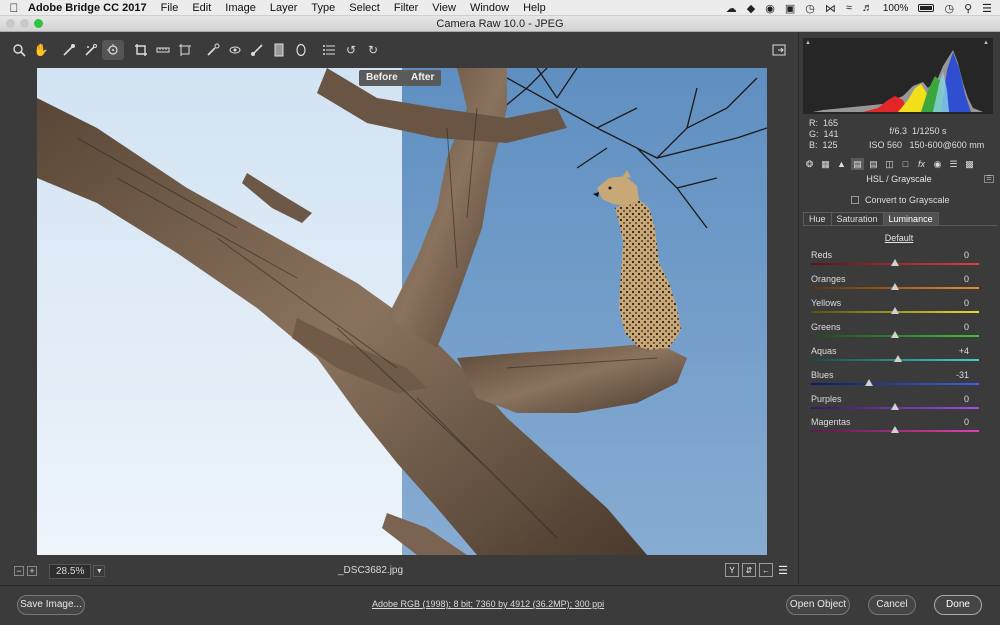 This screenshot has height=625, width=1000. What do you see at coordinates (770, 8) in the screenshot?
I see `chat-icon: ◉` at bounding box center [770, 8].